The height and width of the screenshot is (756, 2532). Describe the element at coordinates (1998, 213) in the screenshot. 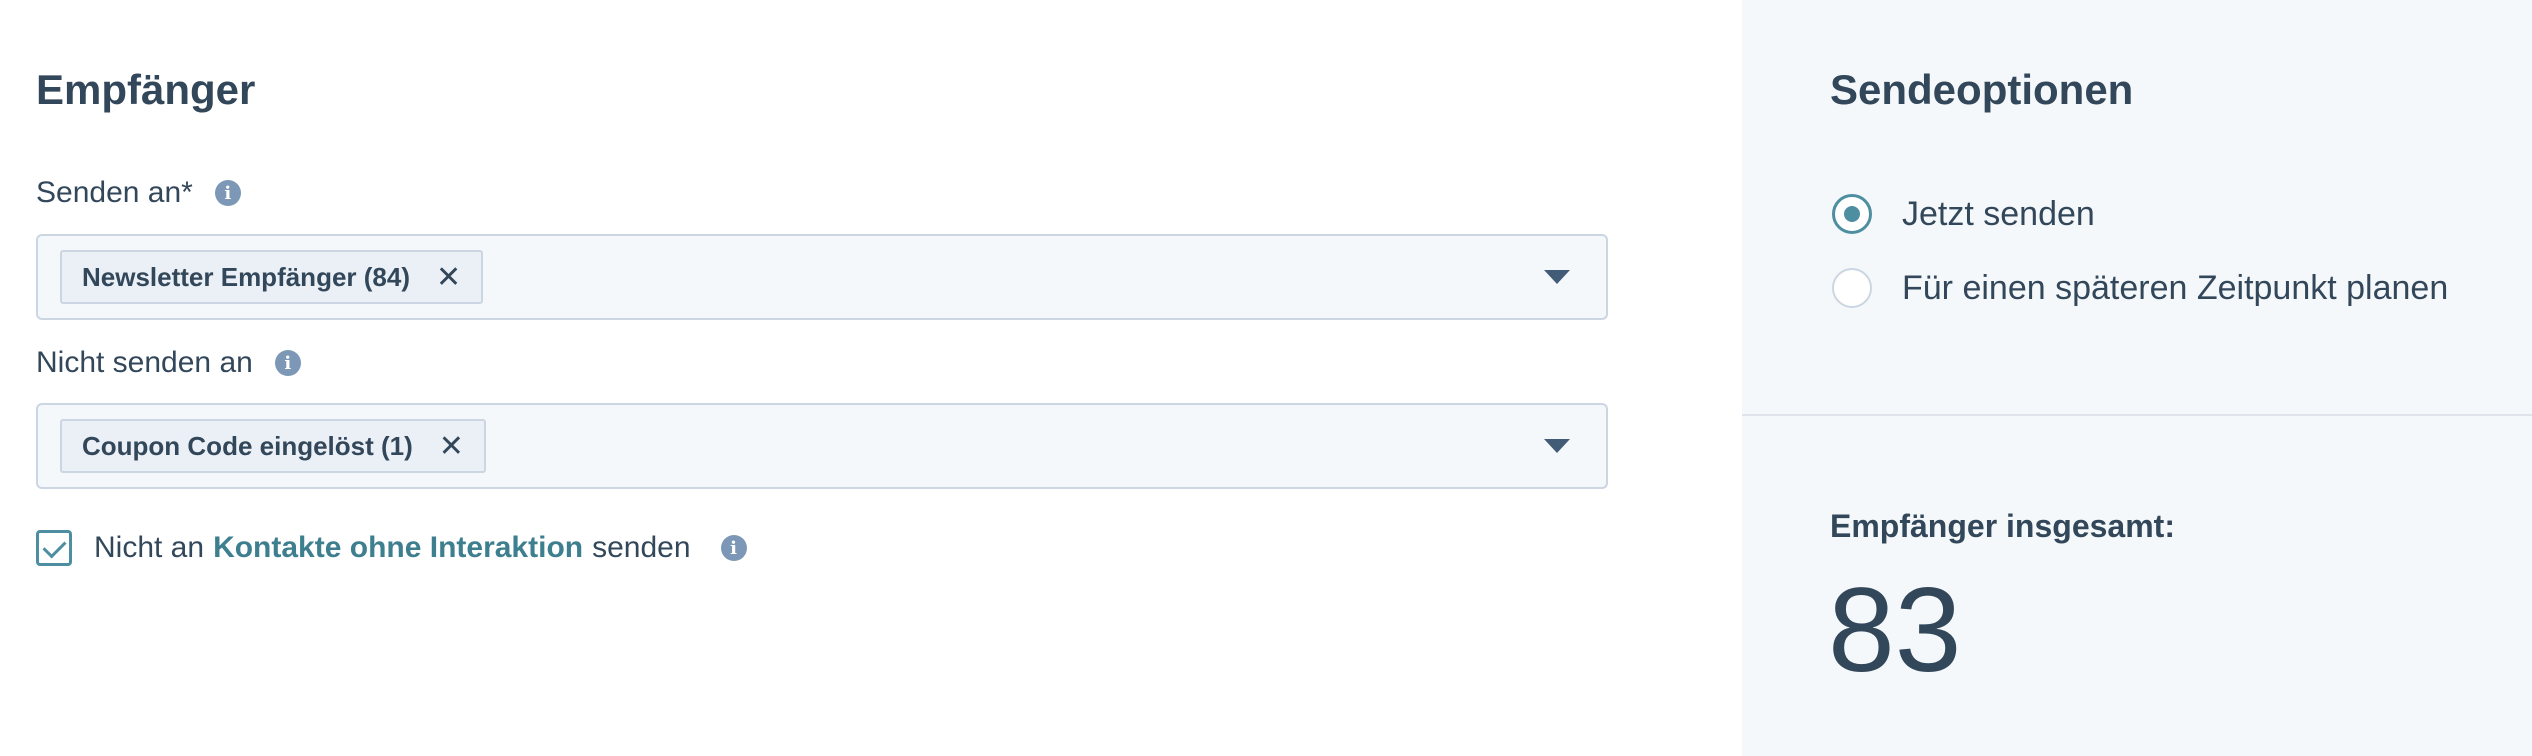

I see `send-now-label: Jetzt senden` at that location.